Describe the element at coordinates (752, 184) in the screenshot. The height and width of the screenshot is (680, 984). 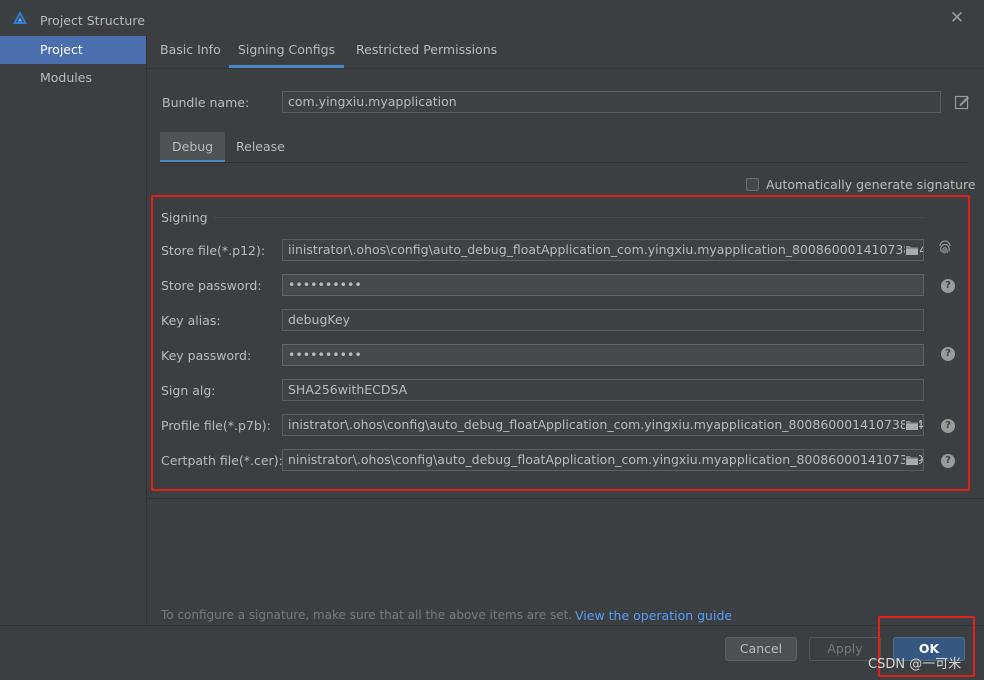
I see `auto-sign-checkbox` at that location.